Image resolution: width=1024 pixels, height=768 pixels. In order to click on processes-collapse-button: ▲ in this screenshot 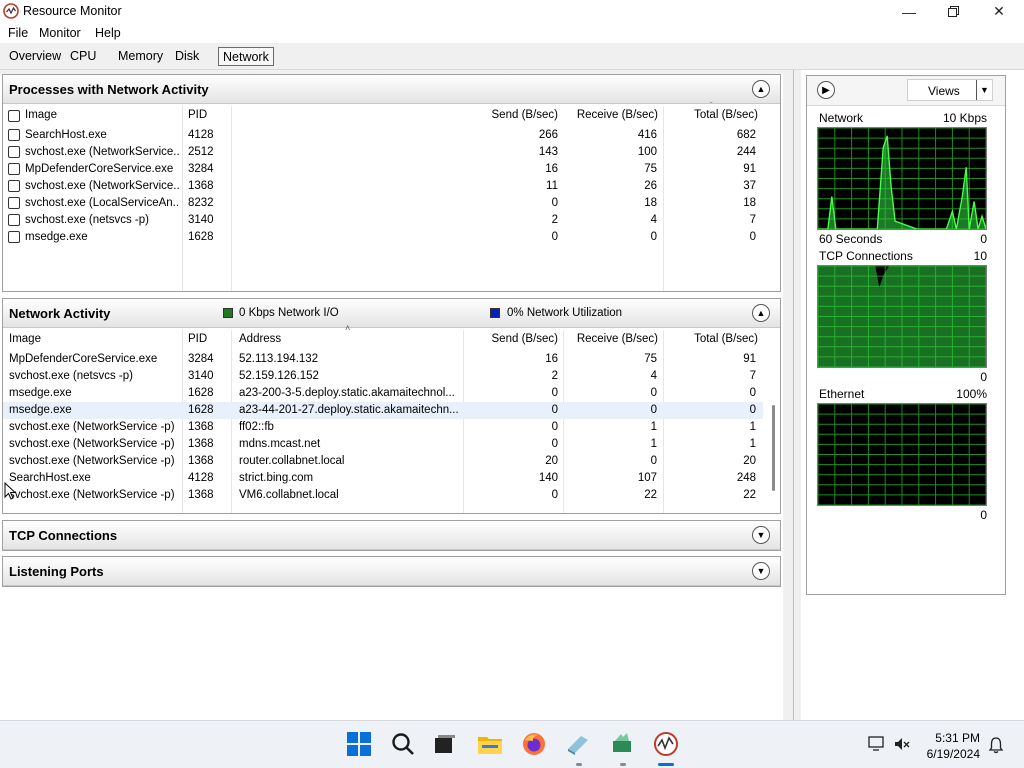, I will do `click(761, 89)`.